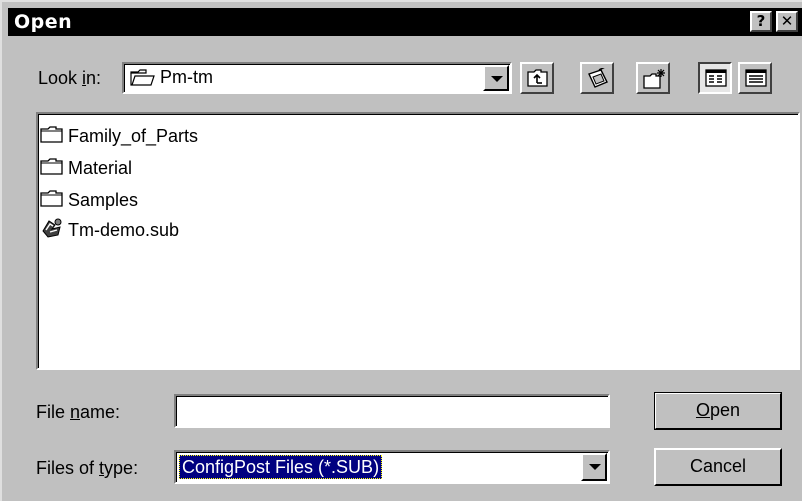  What do you see at coordinates (653, 78) in the screenshot?
I see `new-folder-button` at bounding box center [653, 78].